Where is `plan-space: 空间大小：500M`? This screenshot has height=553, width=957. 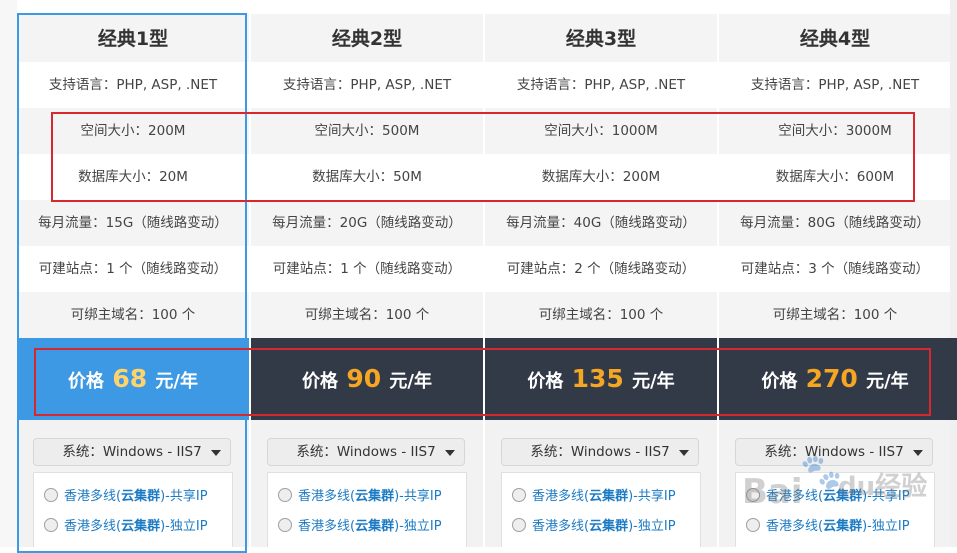
plan-space: 空间大小：500M is located at coordinates (367, 131).